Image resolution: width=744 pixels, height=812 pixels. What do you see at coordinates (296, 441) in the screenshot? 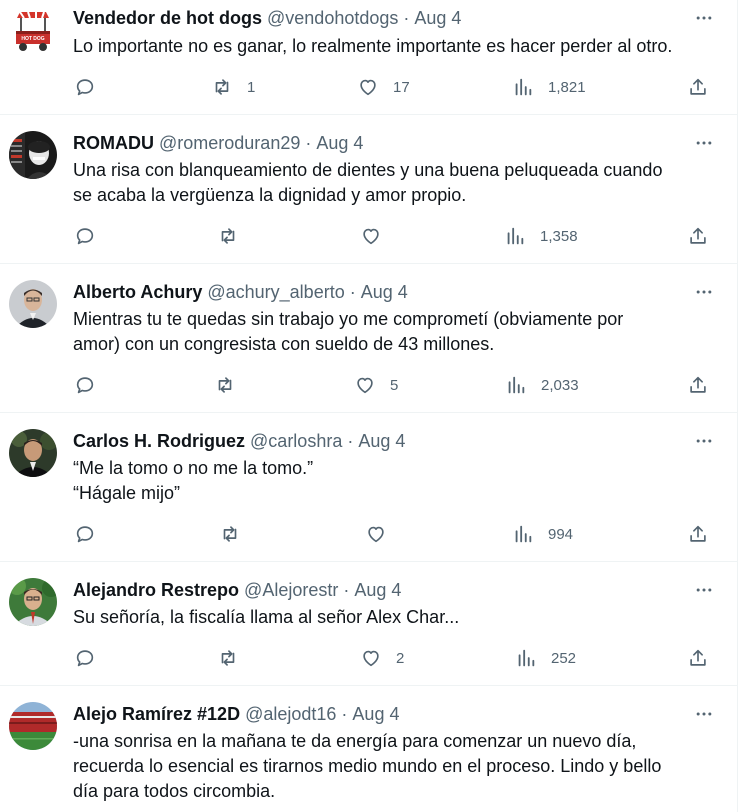
I see `user-handle: @carloshra` at bounding box center [296, 441].